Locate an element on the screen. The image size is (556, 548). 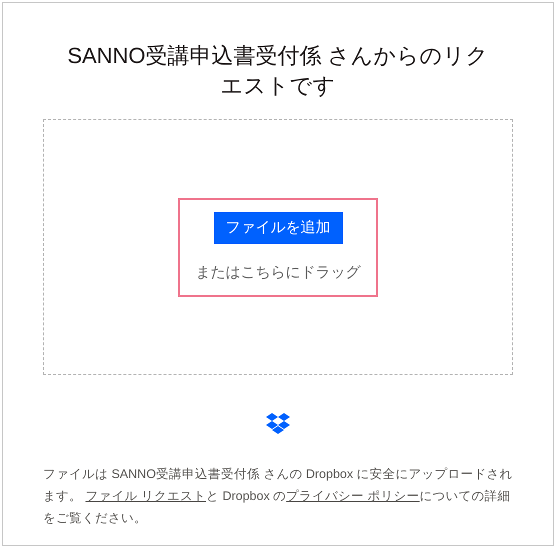
footer-text: ファイルは SANNO受講申込書受付係 さんの Dropbox に安全にアップロードされます。 ファイル リクエスト と Dropbox のプライバシー ポリシーについての詳細をご覧ください。 is located at coordinates (278, 496).